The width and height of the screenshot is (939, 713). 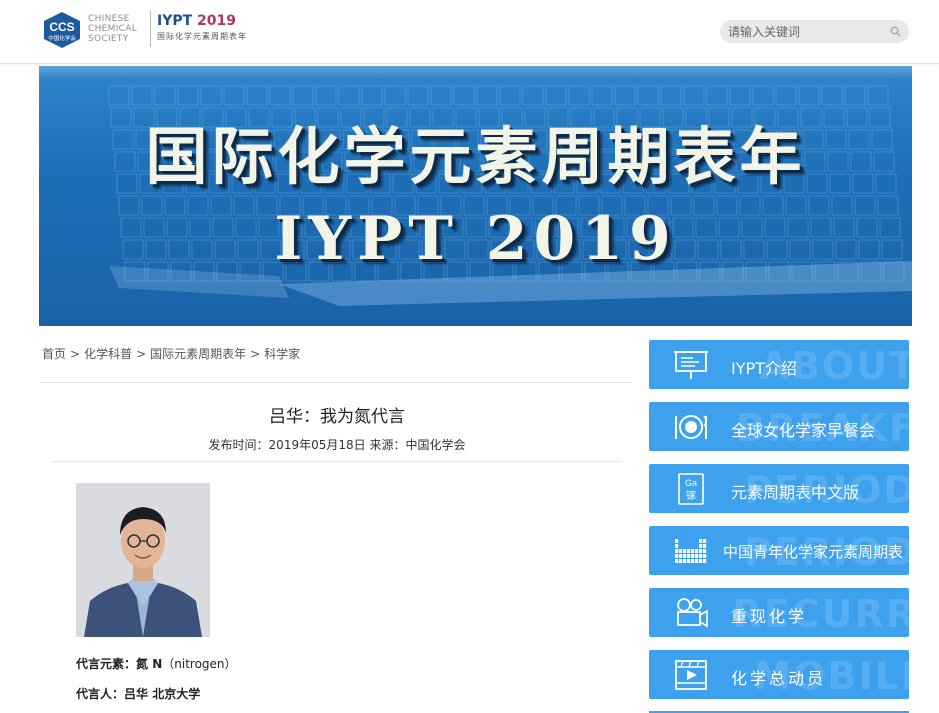 What do you see at coordinates (691, 483) in the screenshot?
I see `element-card-symbol: Ga` at bounding box center [691, 483].